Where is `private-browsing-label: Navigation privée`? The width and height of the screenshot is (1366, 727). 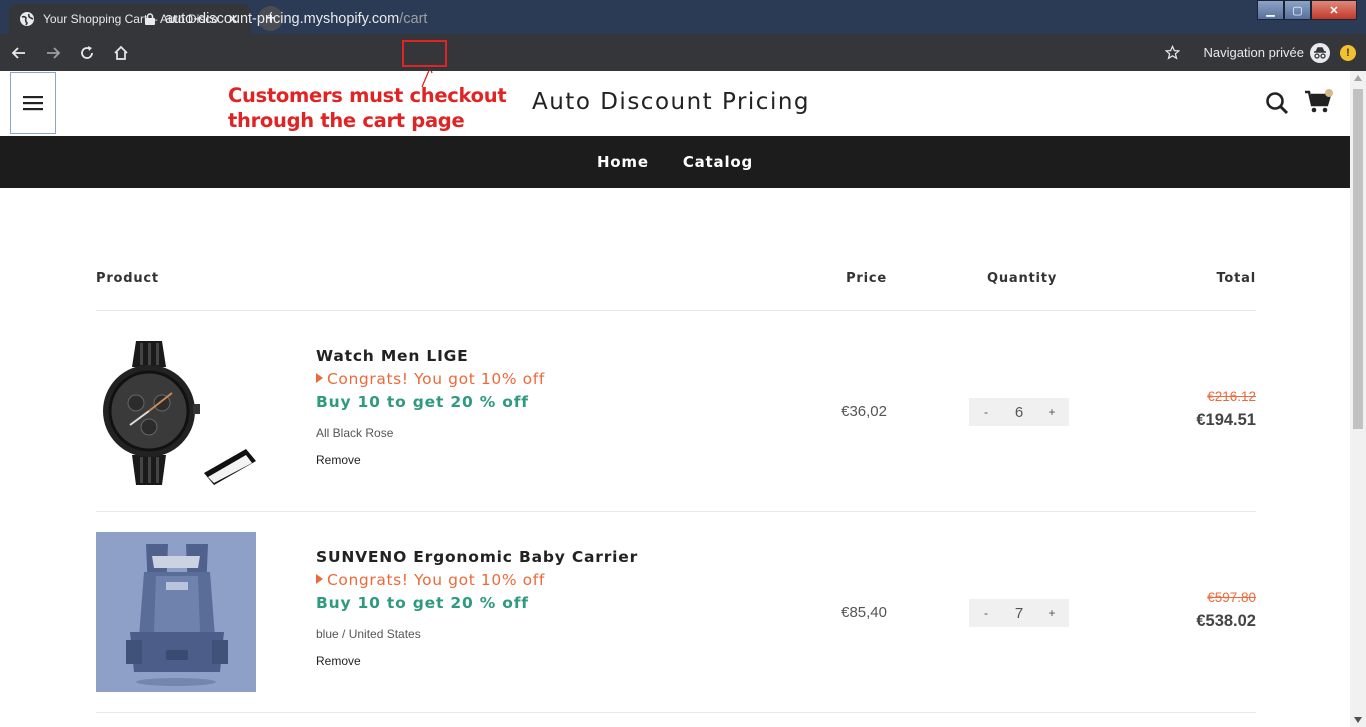
private-browsing-label: Navigation privée is located at coordinates (1253, 52).